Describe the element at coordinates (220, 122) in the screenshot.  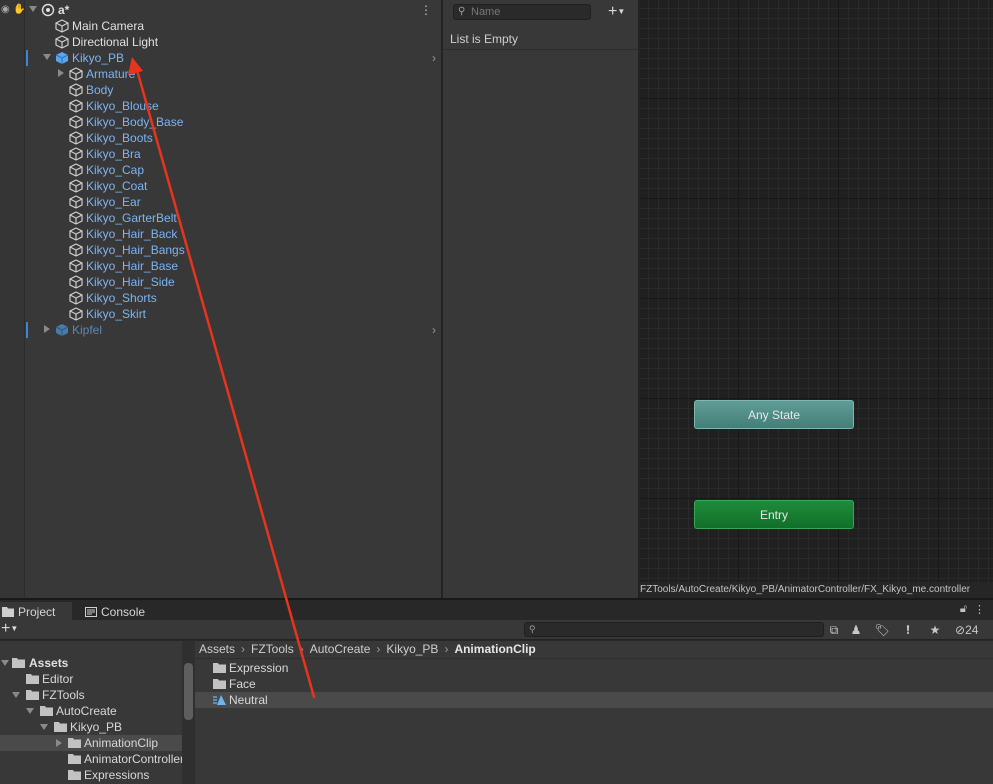
I see `hierarchy-item-kikyo-body-base: Kikyo_Body_Base` at that location.